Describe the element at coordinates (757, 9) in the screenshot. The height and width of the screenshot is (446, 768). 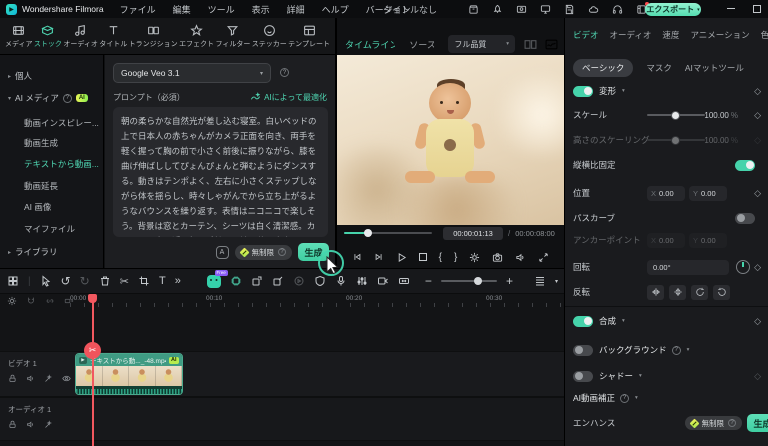
I see `window-maximize-button` at that location.